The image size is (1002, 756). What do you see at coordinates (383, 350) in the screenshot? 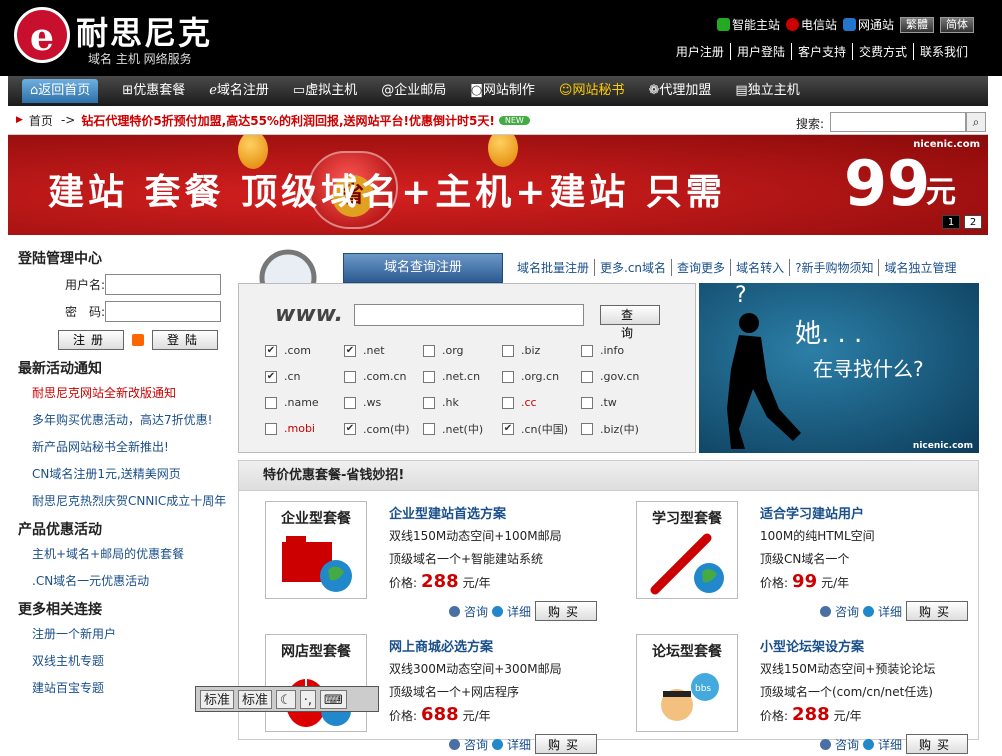
I see `ext-1: ✔ .net` at bounding box center [383, 350].